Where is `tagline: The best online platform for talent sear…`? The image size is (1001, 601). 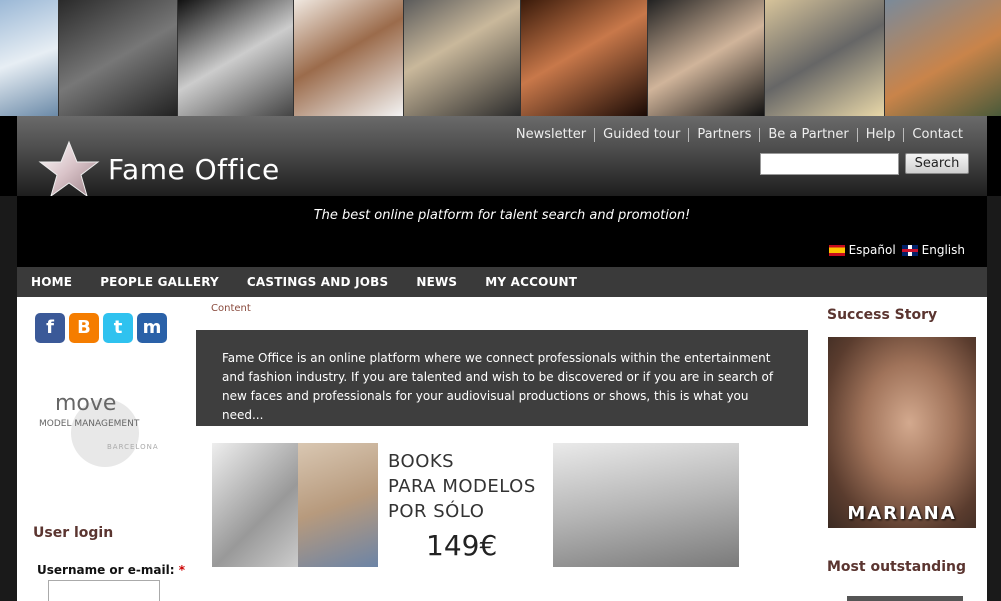
tagline: The best online platform for talent sear… is located at coordinates (502, 215).